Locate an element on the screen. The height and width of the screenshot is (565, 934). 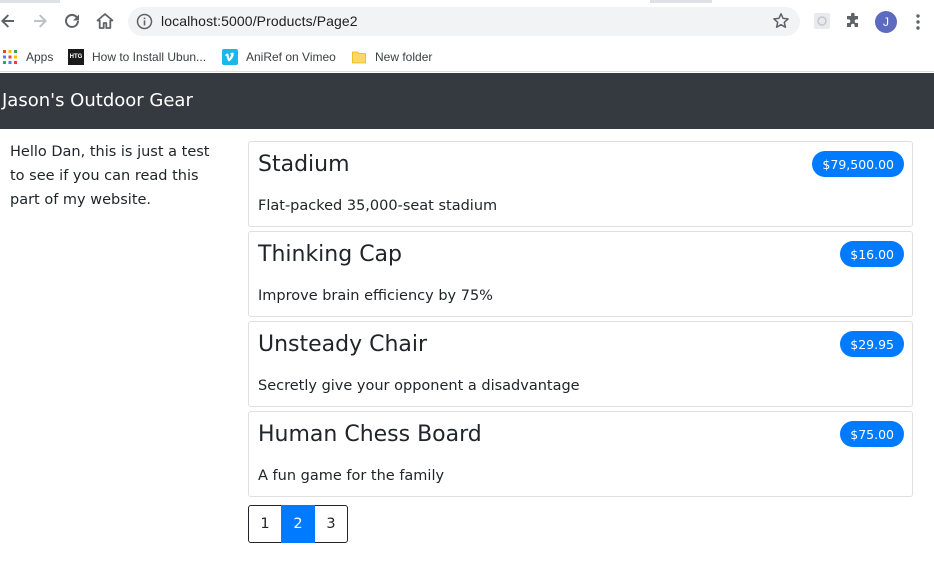
product-name: Unsteady Chair is located at coordinates (343, 344).